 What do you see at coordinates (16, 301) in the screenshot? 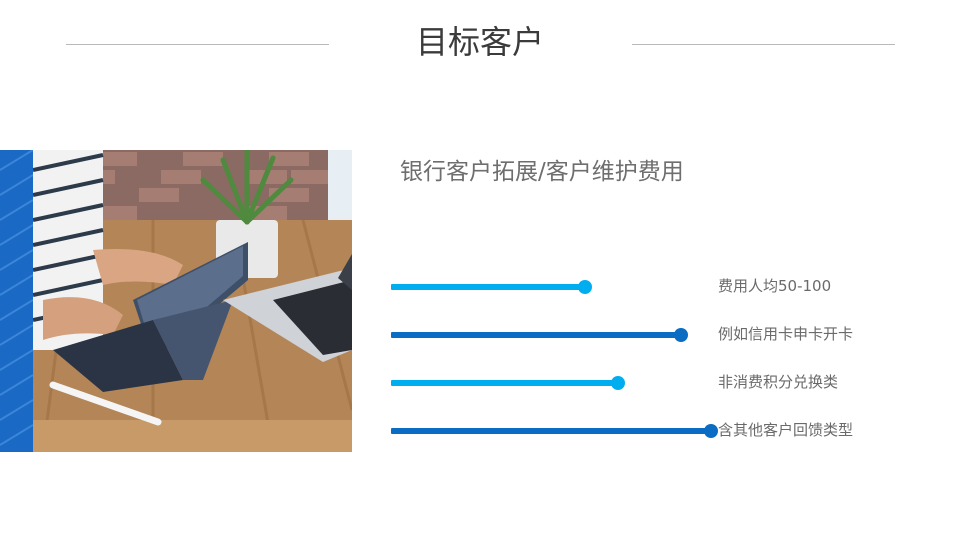
I see `accent-strip` at bounding box center [16, 301].